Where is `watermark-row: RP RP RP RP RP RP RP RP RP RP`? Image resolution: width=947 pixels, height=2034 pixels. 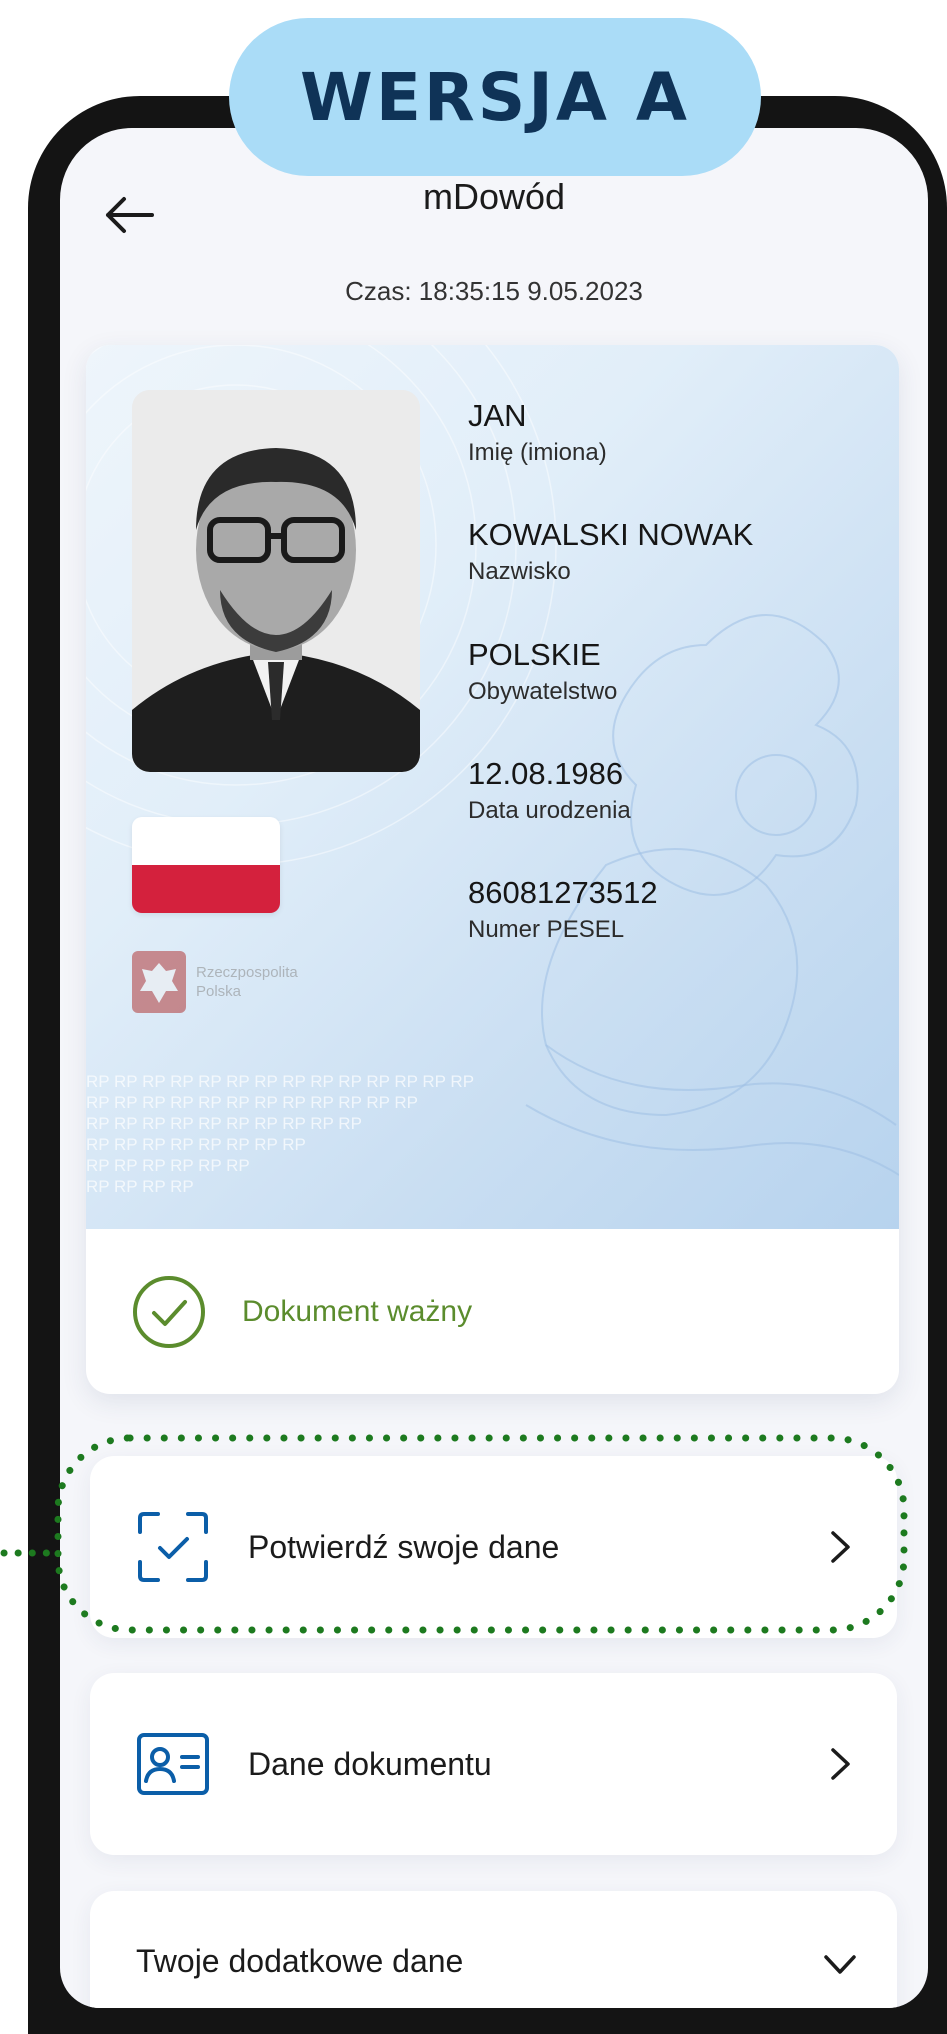
watermark-row: RP RP RP RP RP RP RP RP RP RP is located at coordinates (224, 1123).